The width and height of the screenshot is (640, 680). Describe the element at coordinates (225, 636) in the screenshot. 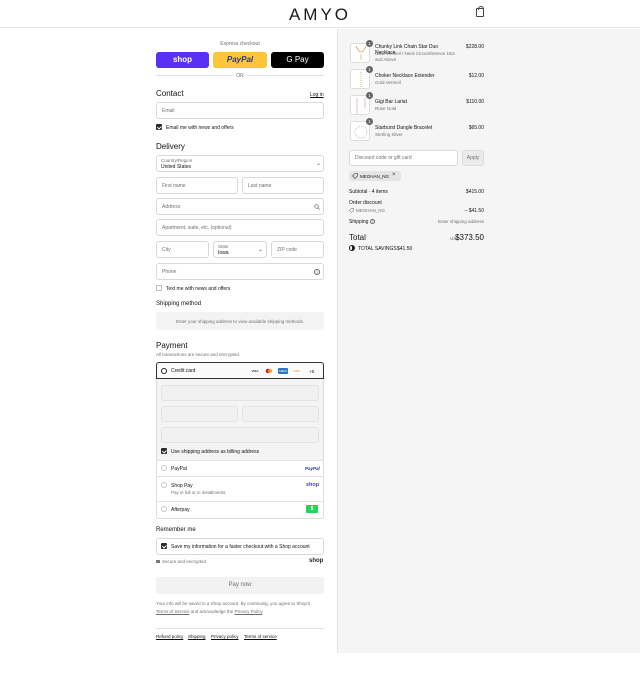

I see `privacy-policy-footer-link: Privacy policy` at that location.